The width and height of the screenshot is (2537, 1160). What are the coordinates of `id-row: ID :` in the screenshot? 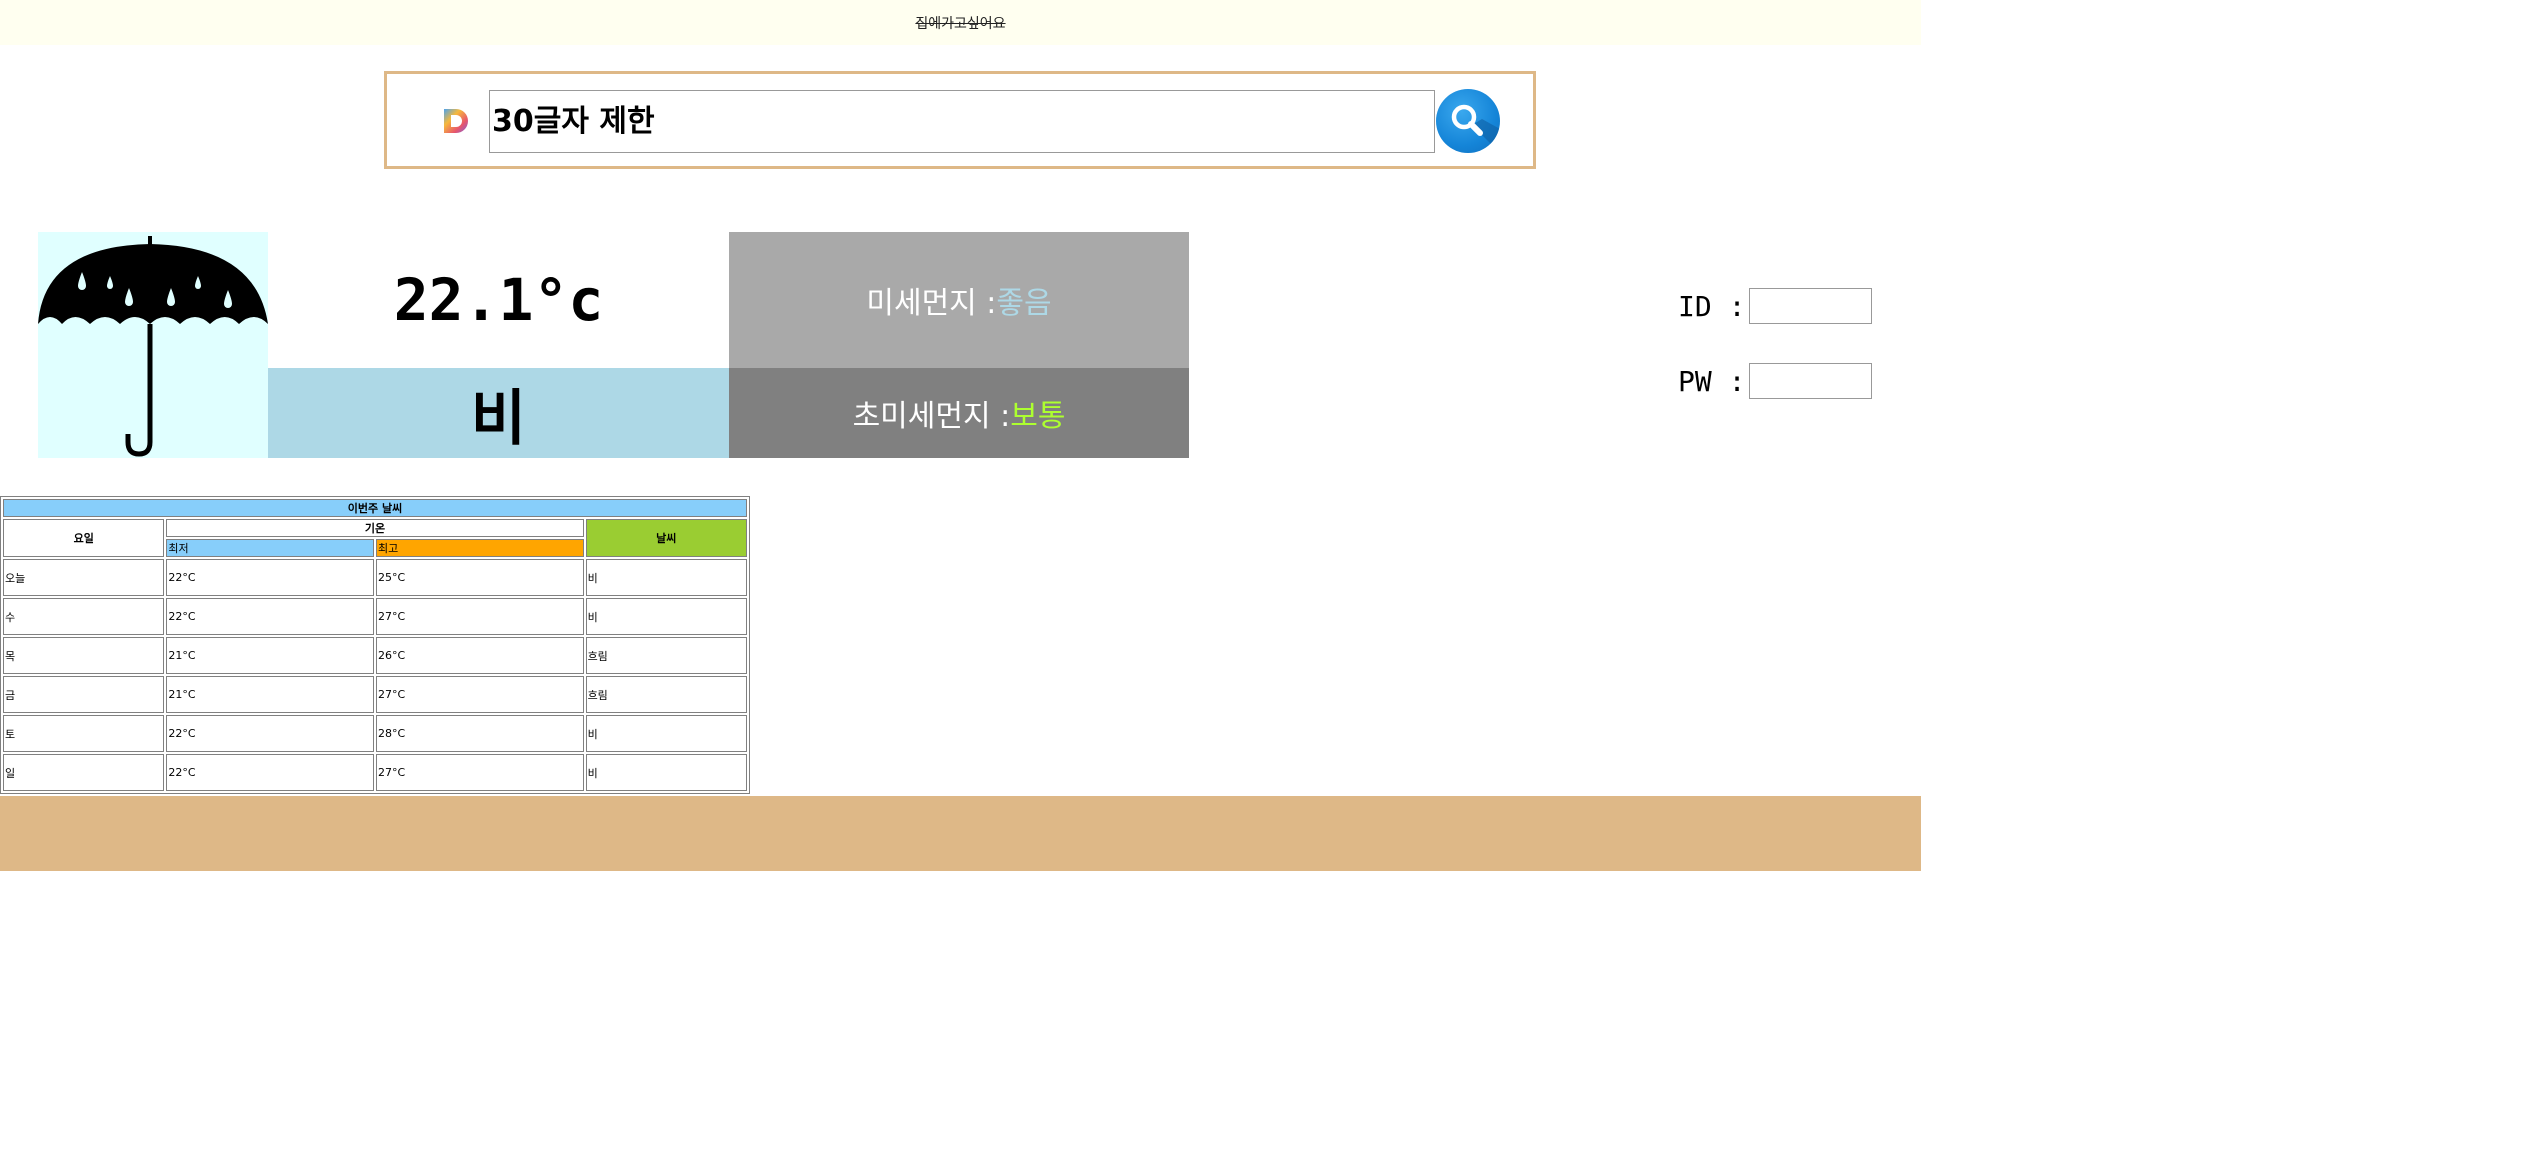 It's located at (1775, 306).